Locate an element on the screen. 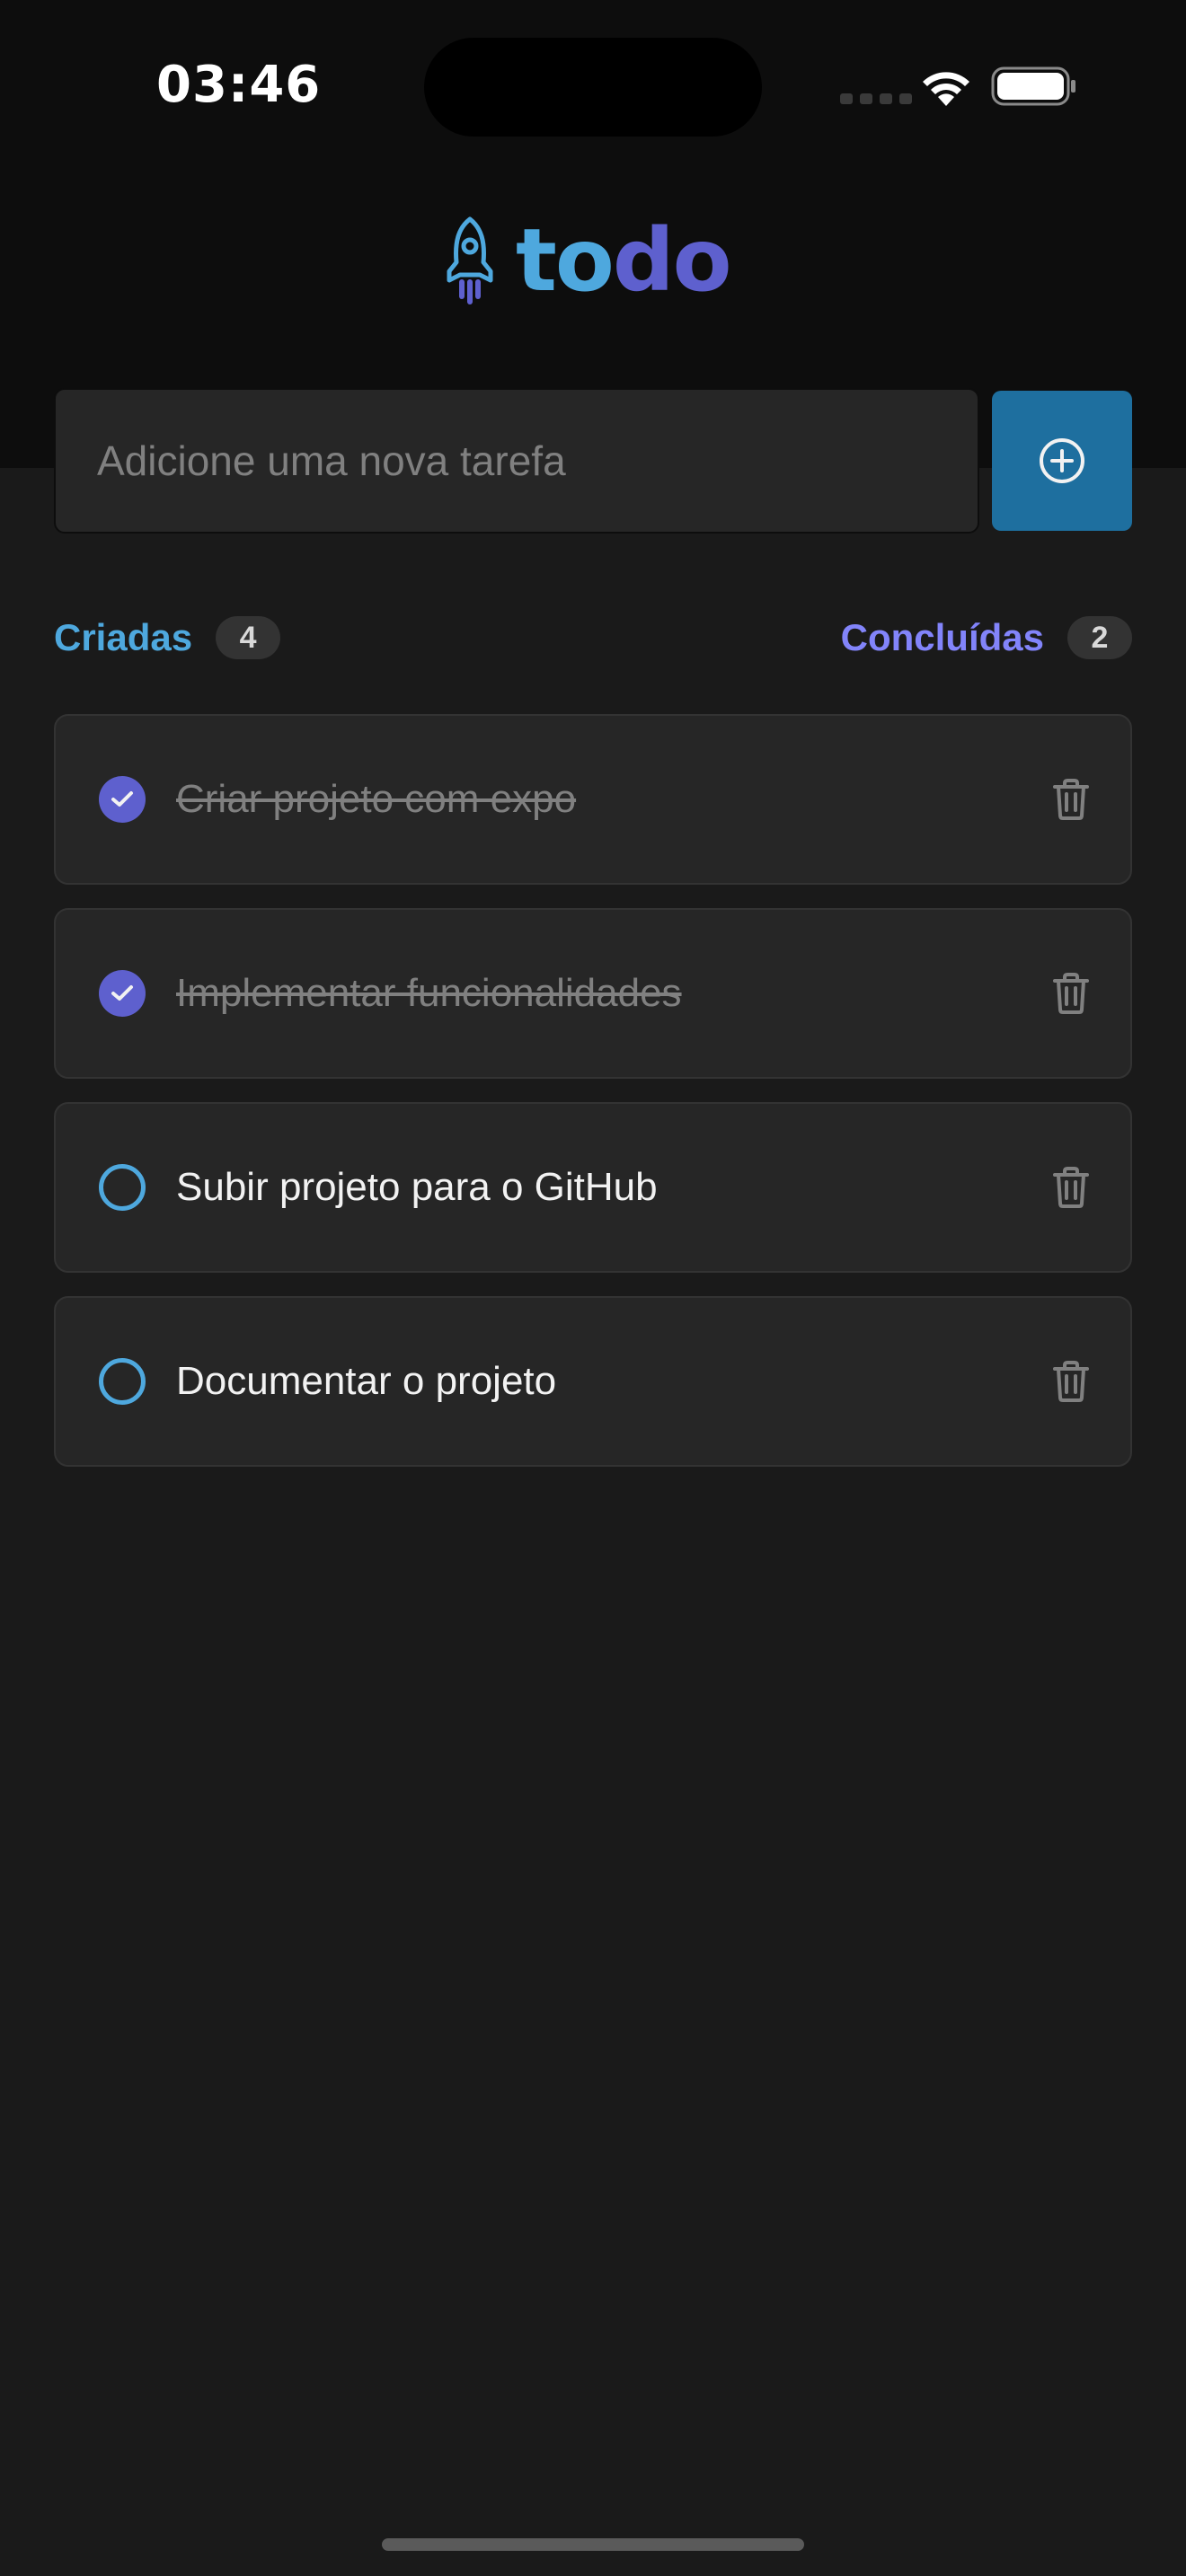  created-counter: Criadas 4 is located at coordinates (167, 638).